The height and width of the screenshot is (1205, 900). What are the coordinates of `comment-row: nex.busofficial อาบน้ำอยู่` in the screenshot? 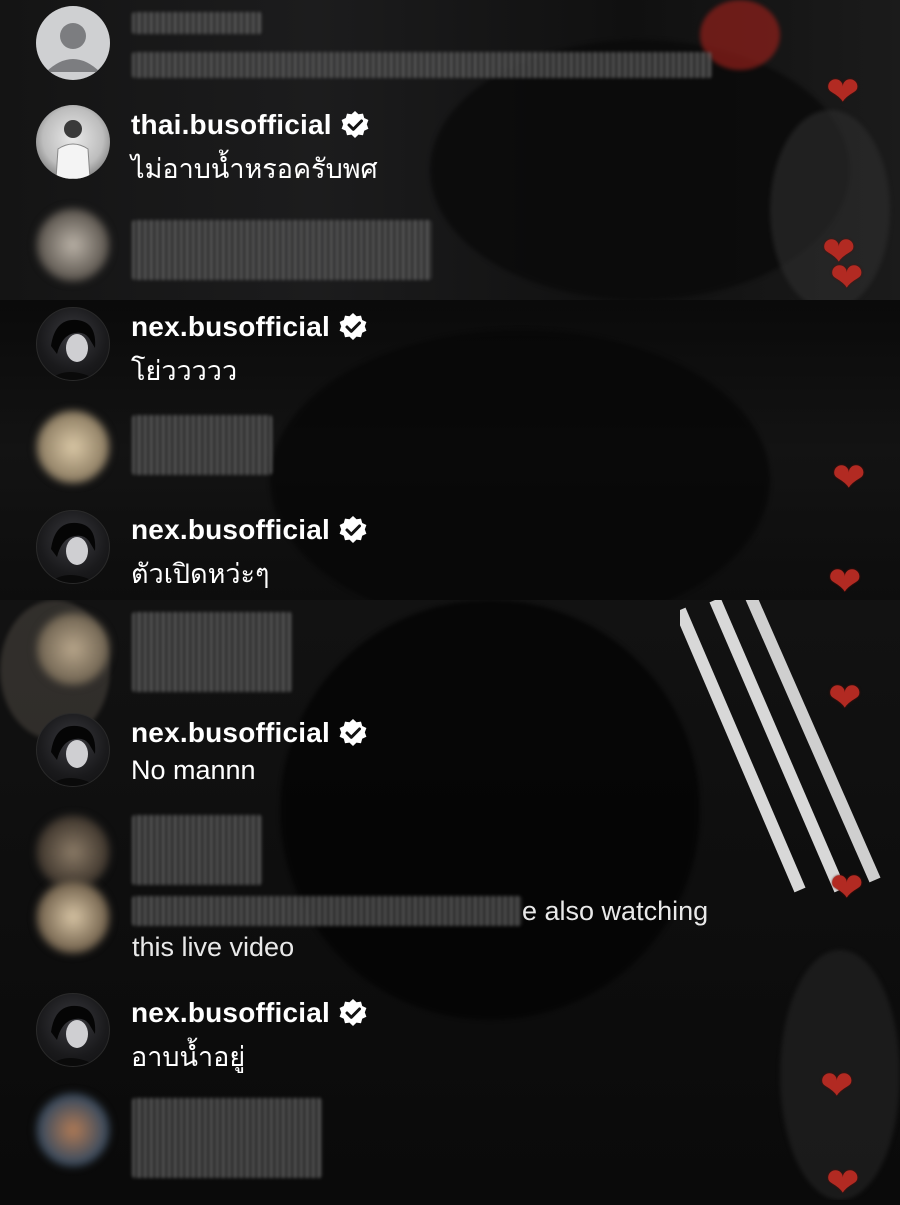 It's located at (202, 1035).